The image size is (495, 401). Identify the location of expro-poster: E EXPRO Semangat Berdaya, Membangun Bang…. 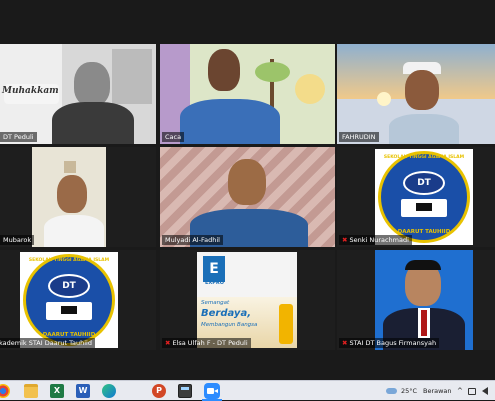
(247, 300).